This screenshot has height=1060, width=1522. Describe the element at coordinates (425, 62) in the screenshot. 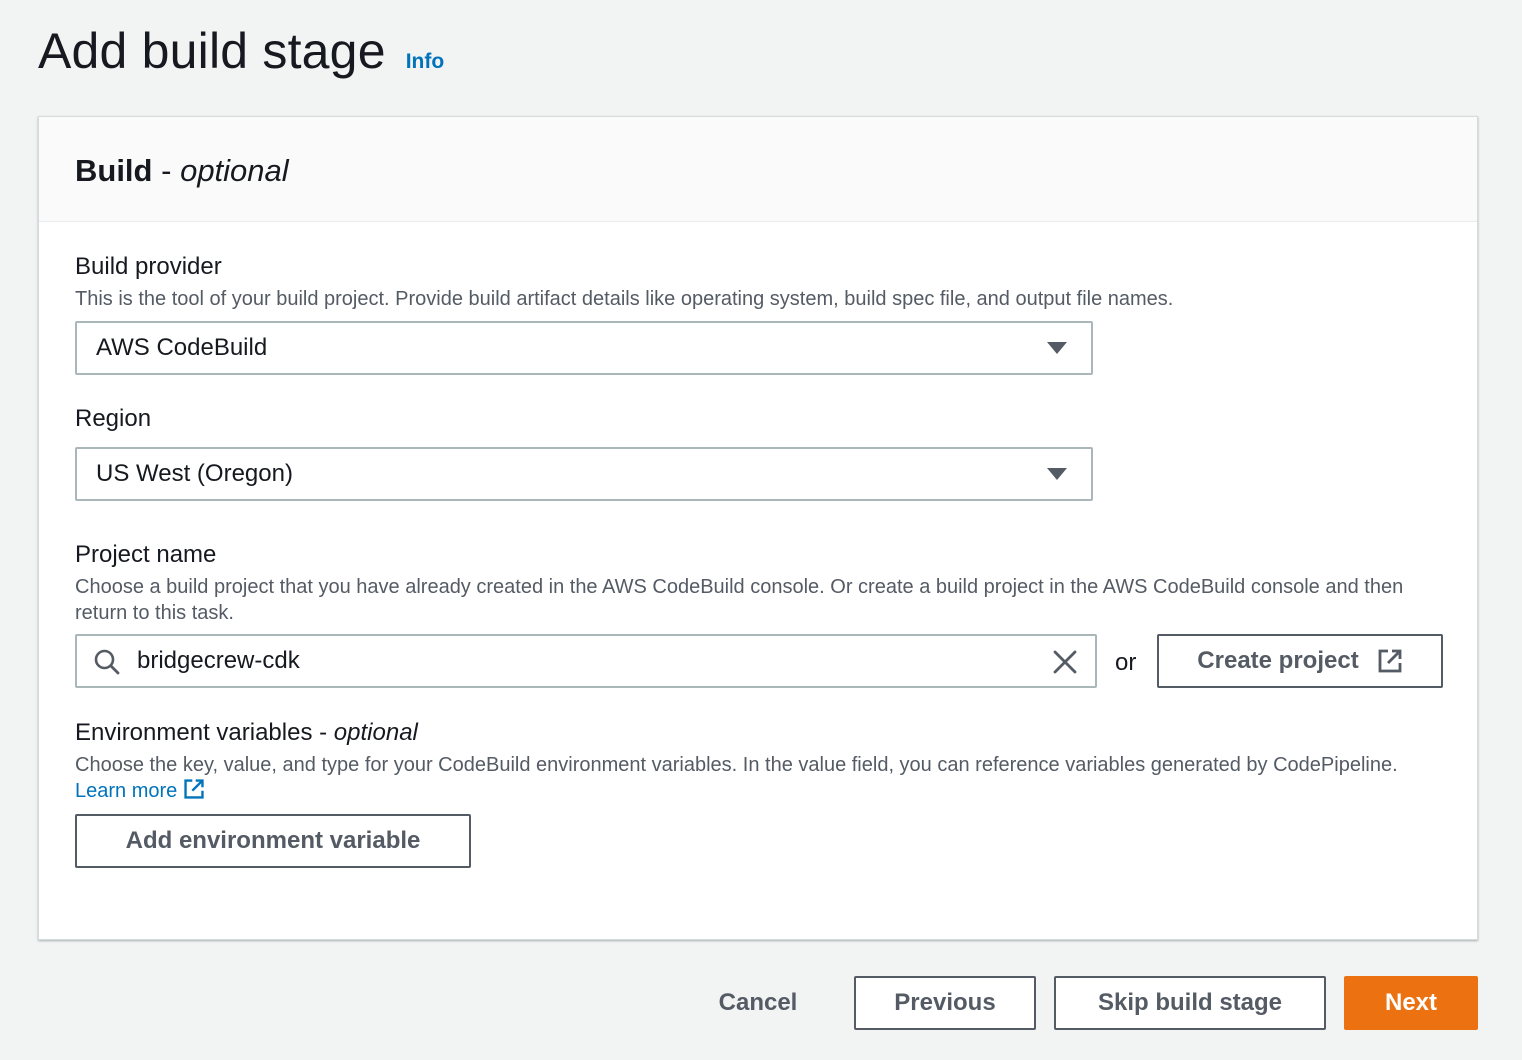

I see `info-link: Info` at that location.